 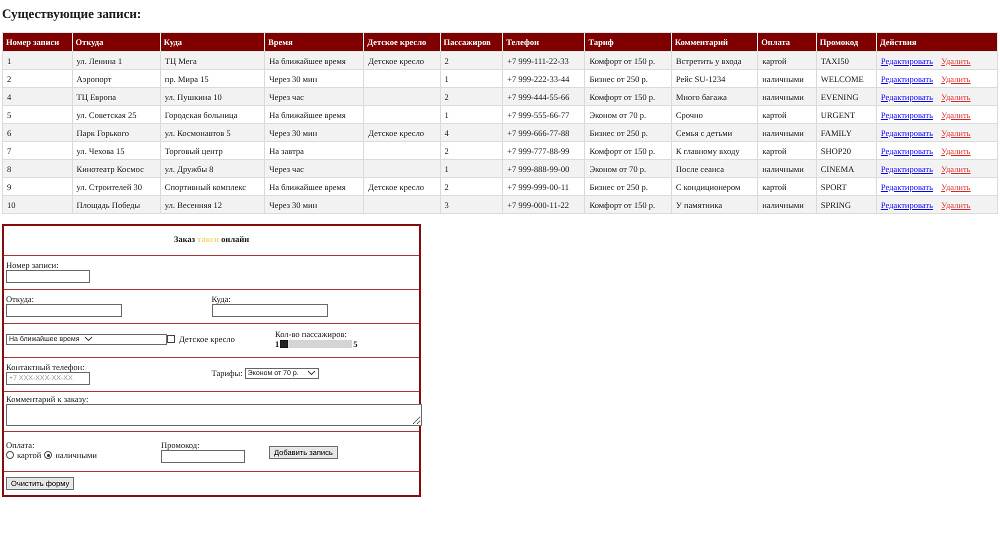 I want to click on from-field, so click(x=64, y=310).